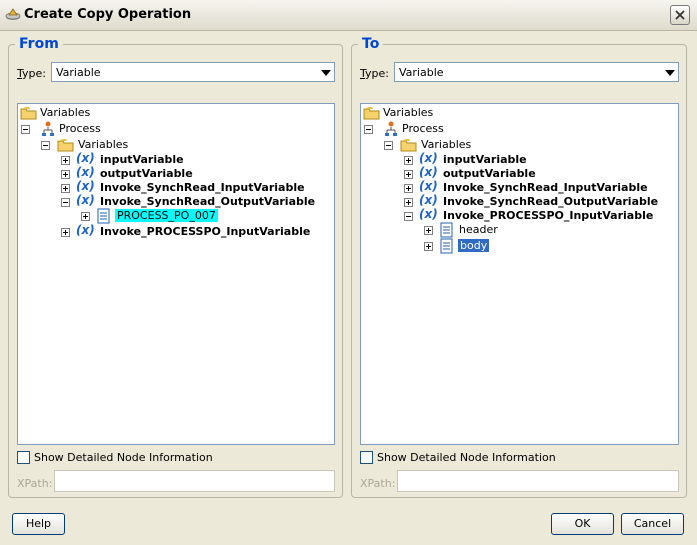  What do you see at coordinates (78, 72) in the screenshot?
I see `from-type-value: Variable` at bounding box center [78, 72].